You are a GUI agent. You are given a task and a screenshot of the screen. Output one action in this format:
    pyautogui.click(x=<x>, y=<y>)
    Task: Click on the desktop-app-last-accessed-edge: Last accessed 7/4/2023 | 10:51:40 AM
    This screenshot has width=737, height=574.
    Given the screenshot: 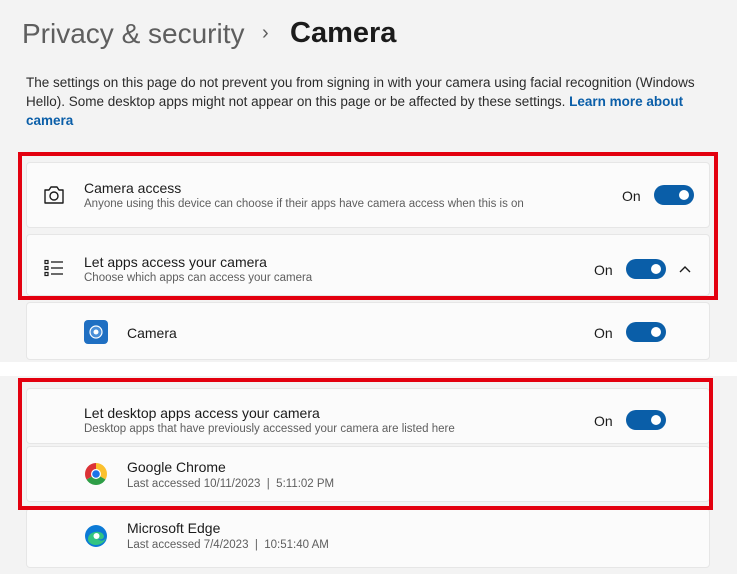 What is the action you would take?
    pyautogui.click(x=228, y=545)
    